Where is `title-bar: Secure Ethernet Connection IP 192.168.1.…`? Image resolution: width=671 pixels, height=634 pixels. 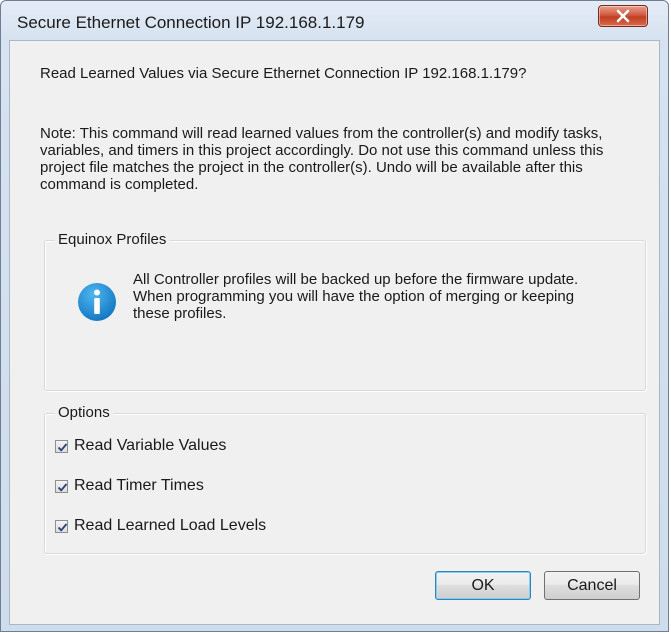 title-bar: Secure Ethernet Connection IP 192.168.1.… is located at coordinates (334, 21).